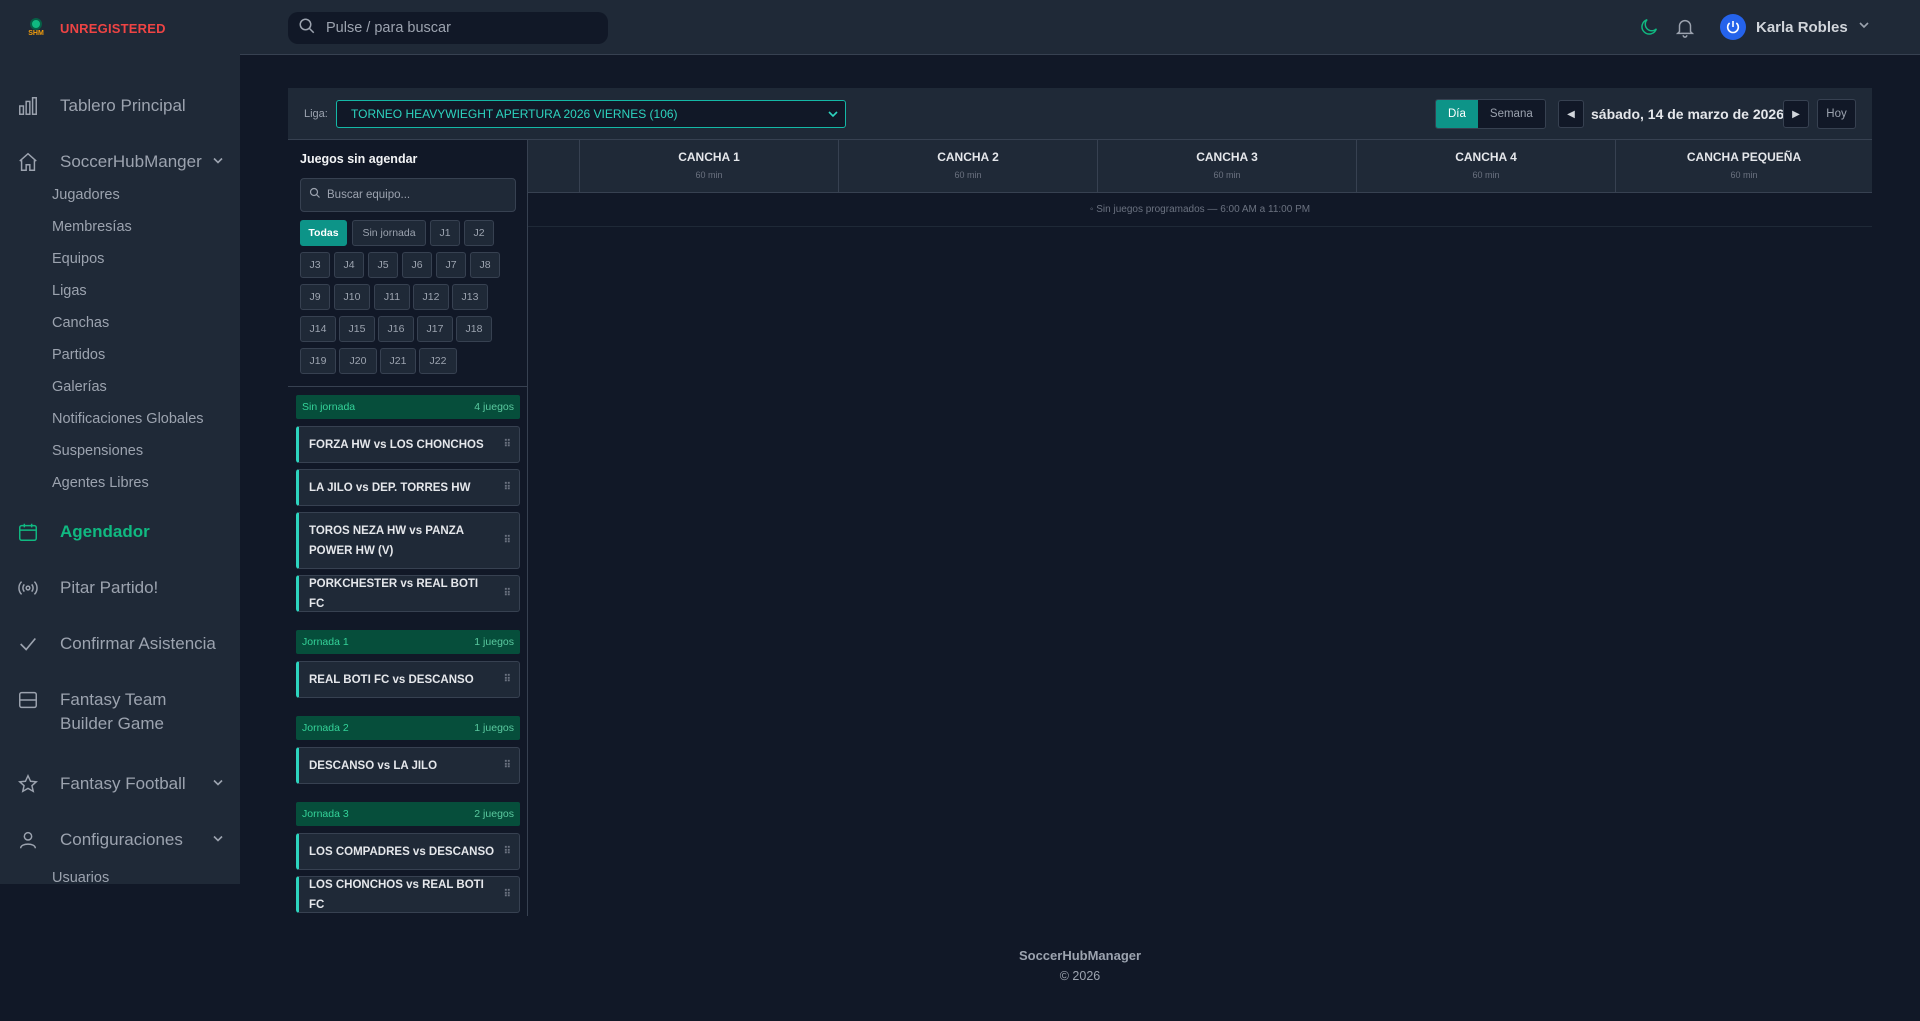  Describe the element at coordinates (373, 765) in the screenshot. I see `game-matchup: DESCANSO vs LA JILO` at that location.